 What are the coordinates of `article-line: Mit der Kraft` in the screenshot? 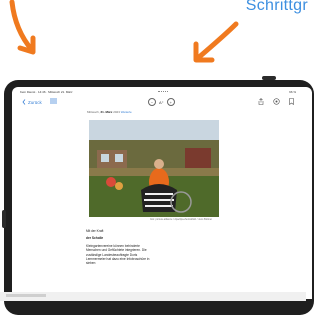 It's located at (95, 231).